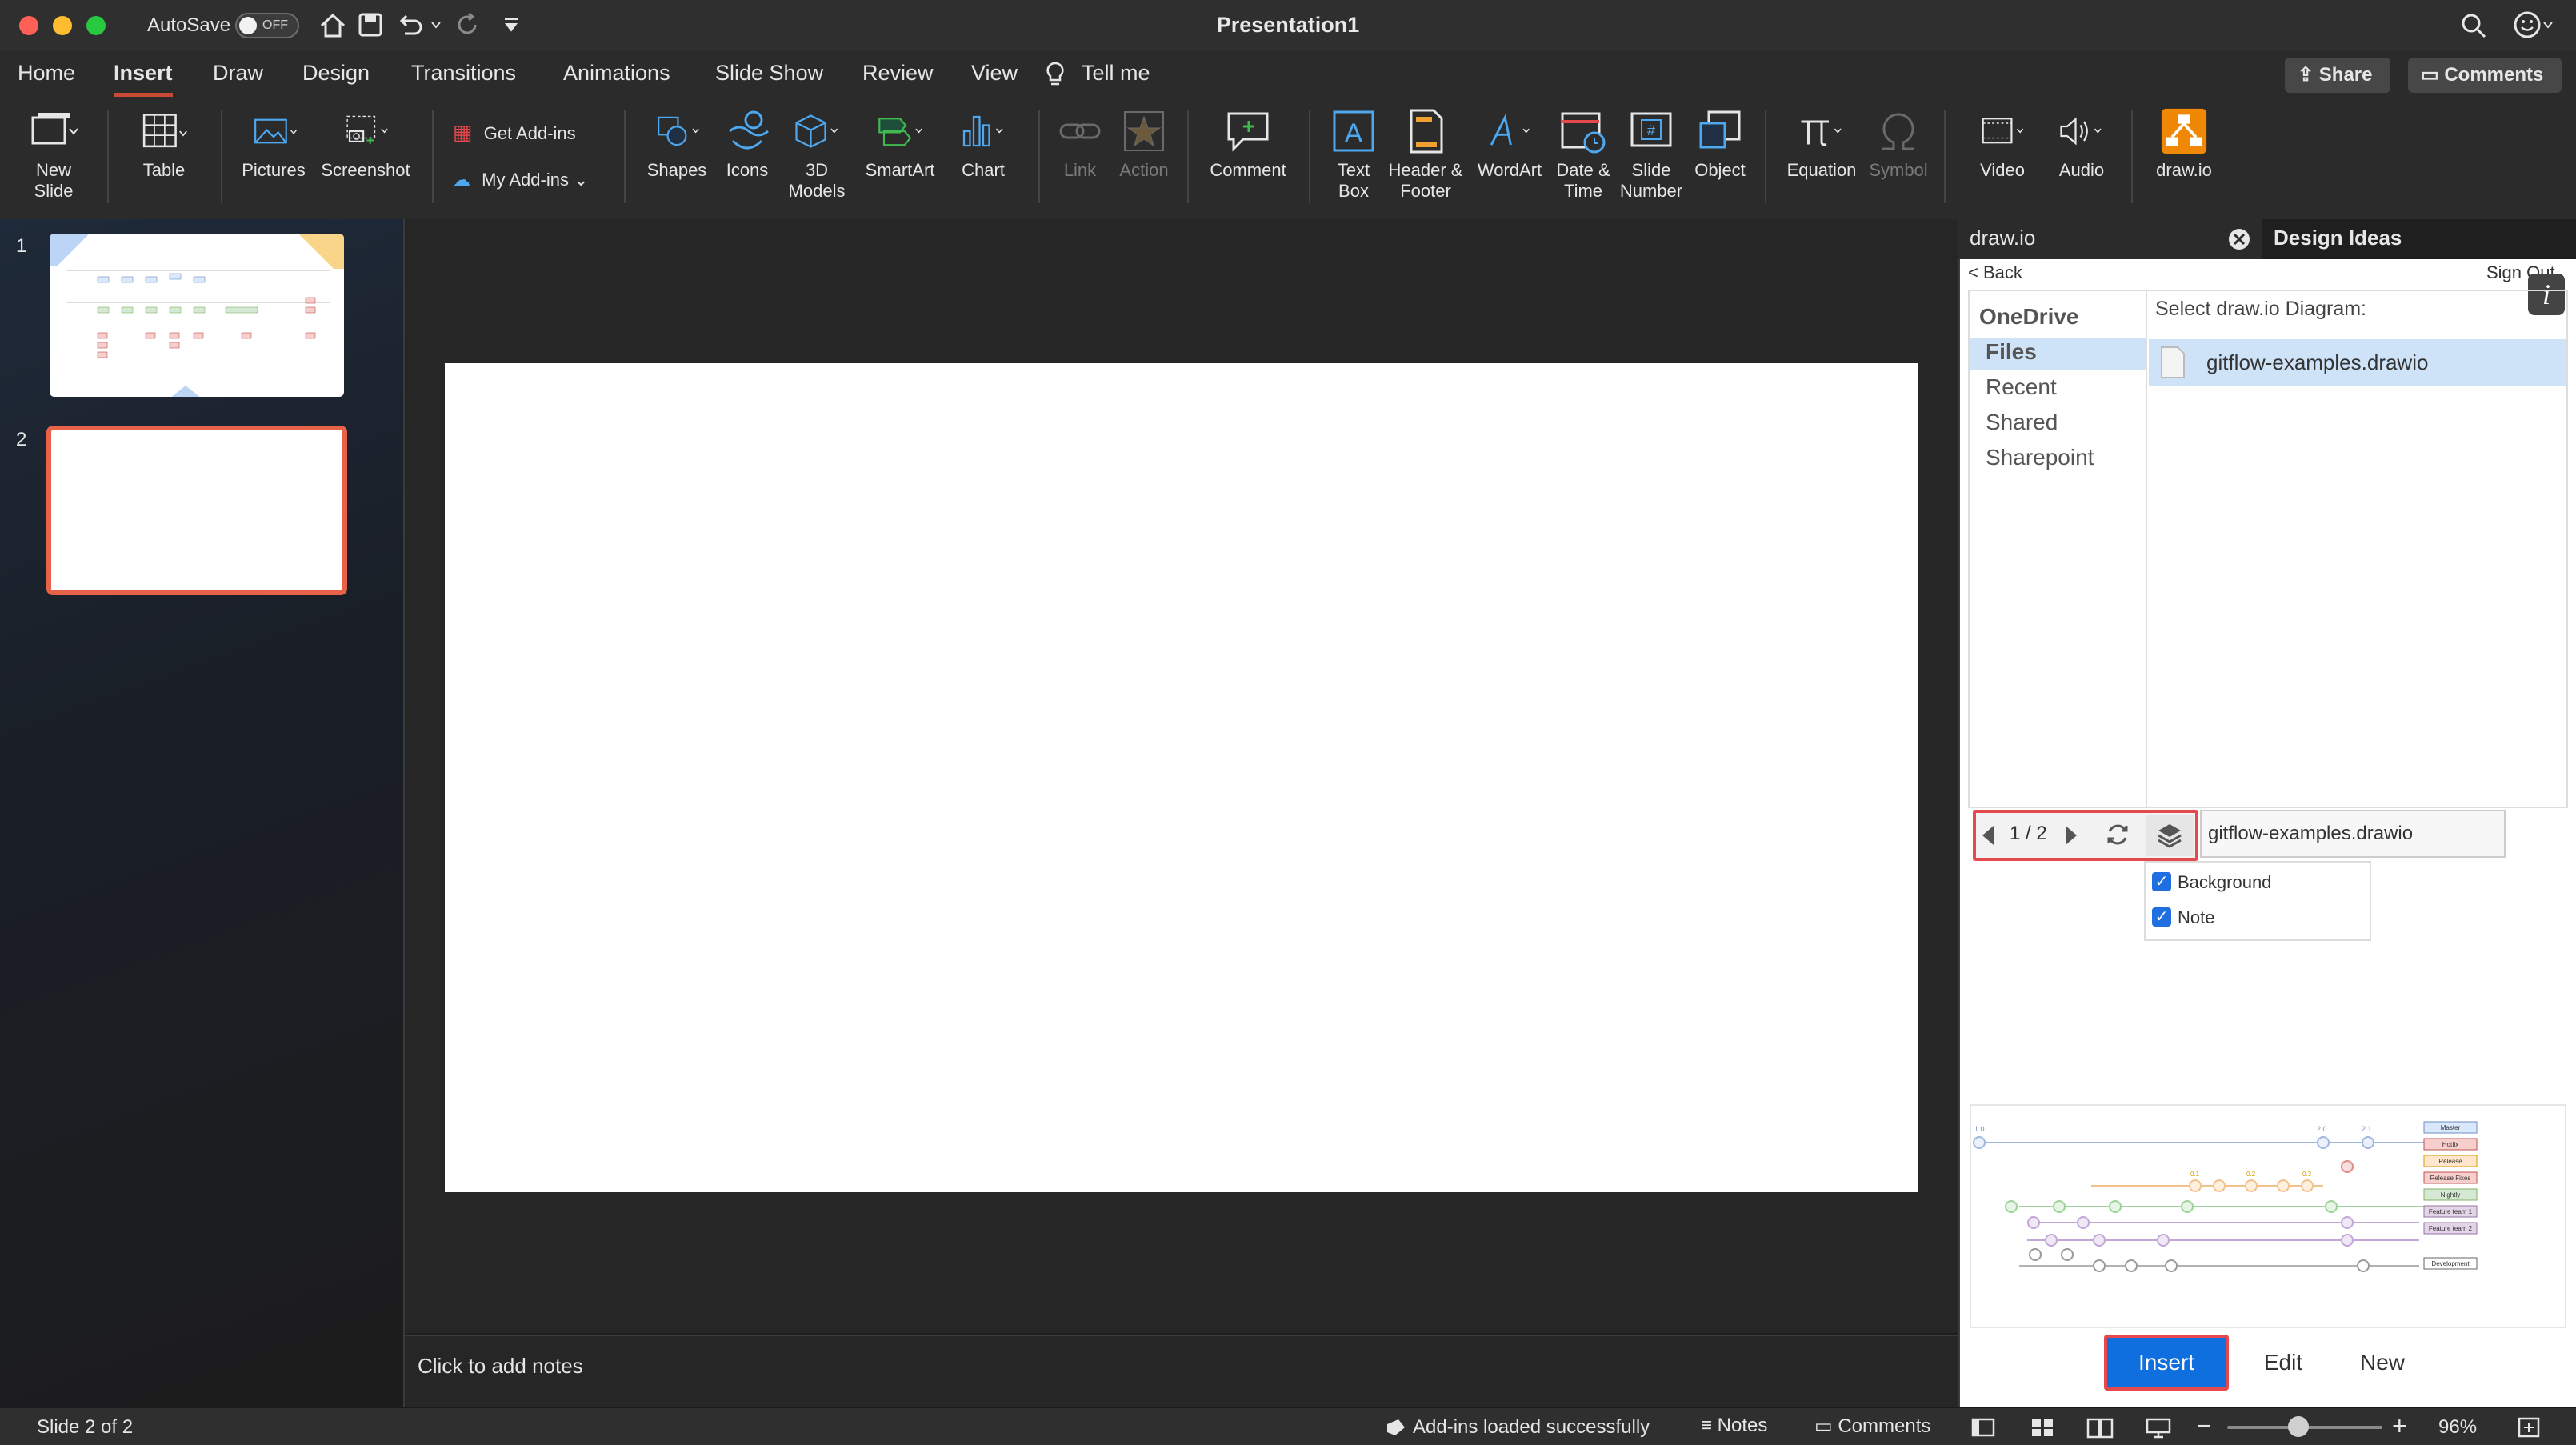 This screenshot has height=1445, width=2576. What do you see at coordinates (463, 74) in the screenshot?
I see `tab-transitions: Transitions` at bounding box center [463, 74].